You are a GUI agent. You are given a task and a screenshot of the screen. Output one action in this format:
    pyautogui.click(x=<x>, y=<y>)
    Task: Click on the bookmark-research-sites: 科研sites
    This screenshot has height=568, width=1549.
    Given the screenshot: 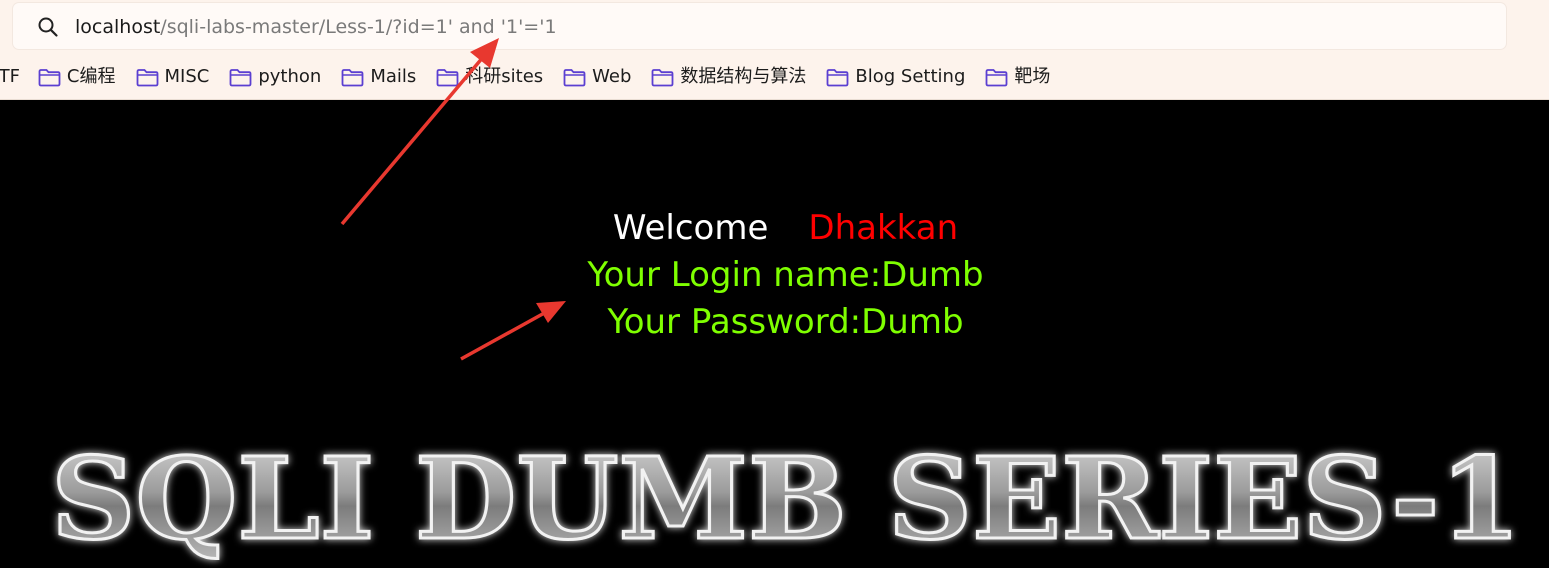 What is the action you would take?
    pyautogui.click(x=489, y=77)
    